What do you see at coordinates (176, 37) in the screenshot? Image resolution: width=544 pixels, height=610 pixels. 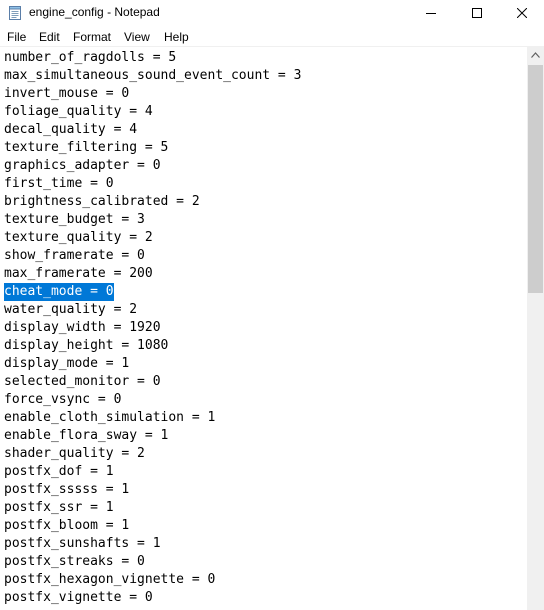 I see `menu-help: Help` at bounding box center [176, 37].